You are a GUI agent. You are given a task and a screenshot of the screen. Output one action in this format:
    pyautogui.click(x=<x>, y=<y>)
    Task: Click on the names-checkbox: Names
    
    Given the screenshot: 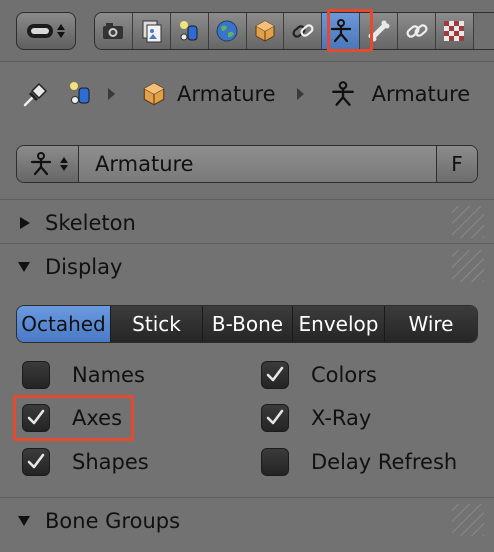 What is the action you would take?
    pyautogui.click(x=83, y=375)
    